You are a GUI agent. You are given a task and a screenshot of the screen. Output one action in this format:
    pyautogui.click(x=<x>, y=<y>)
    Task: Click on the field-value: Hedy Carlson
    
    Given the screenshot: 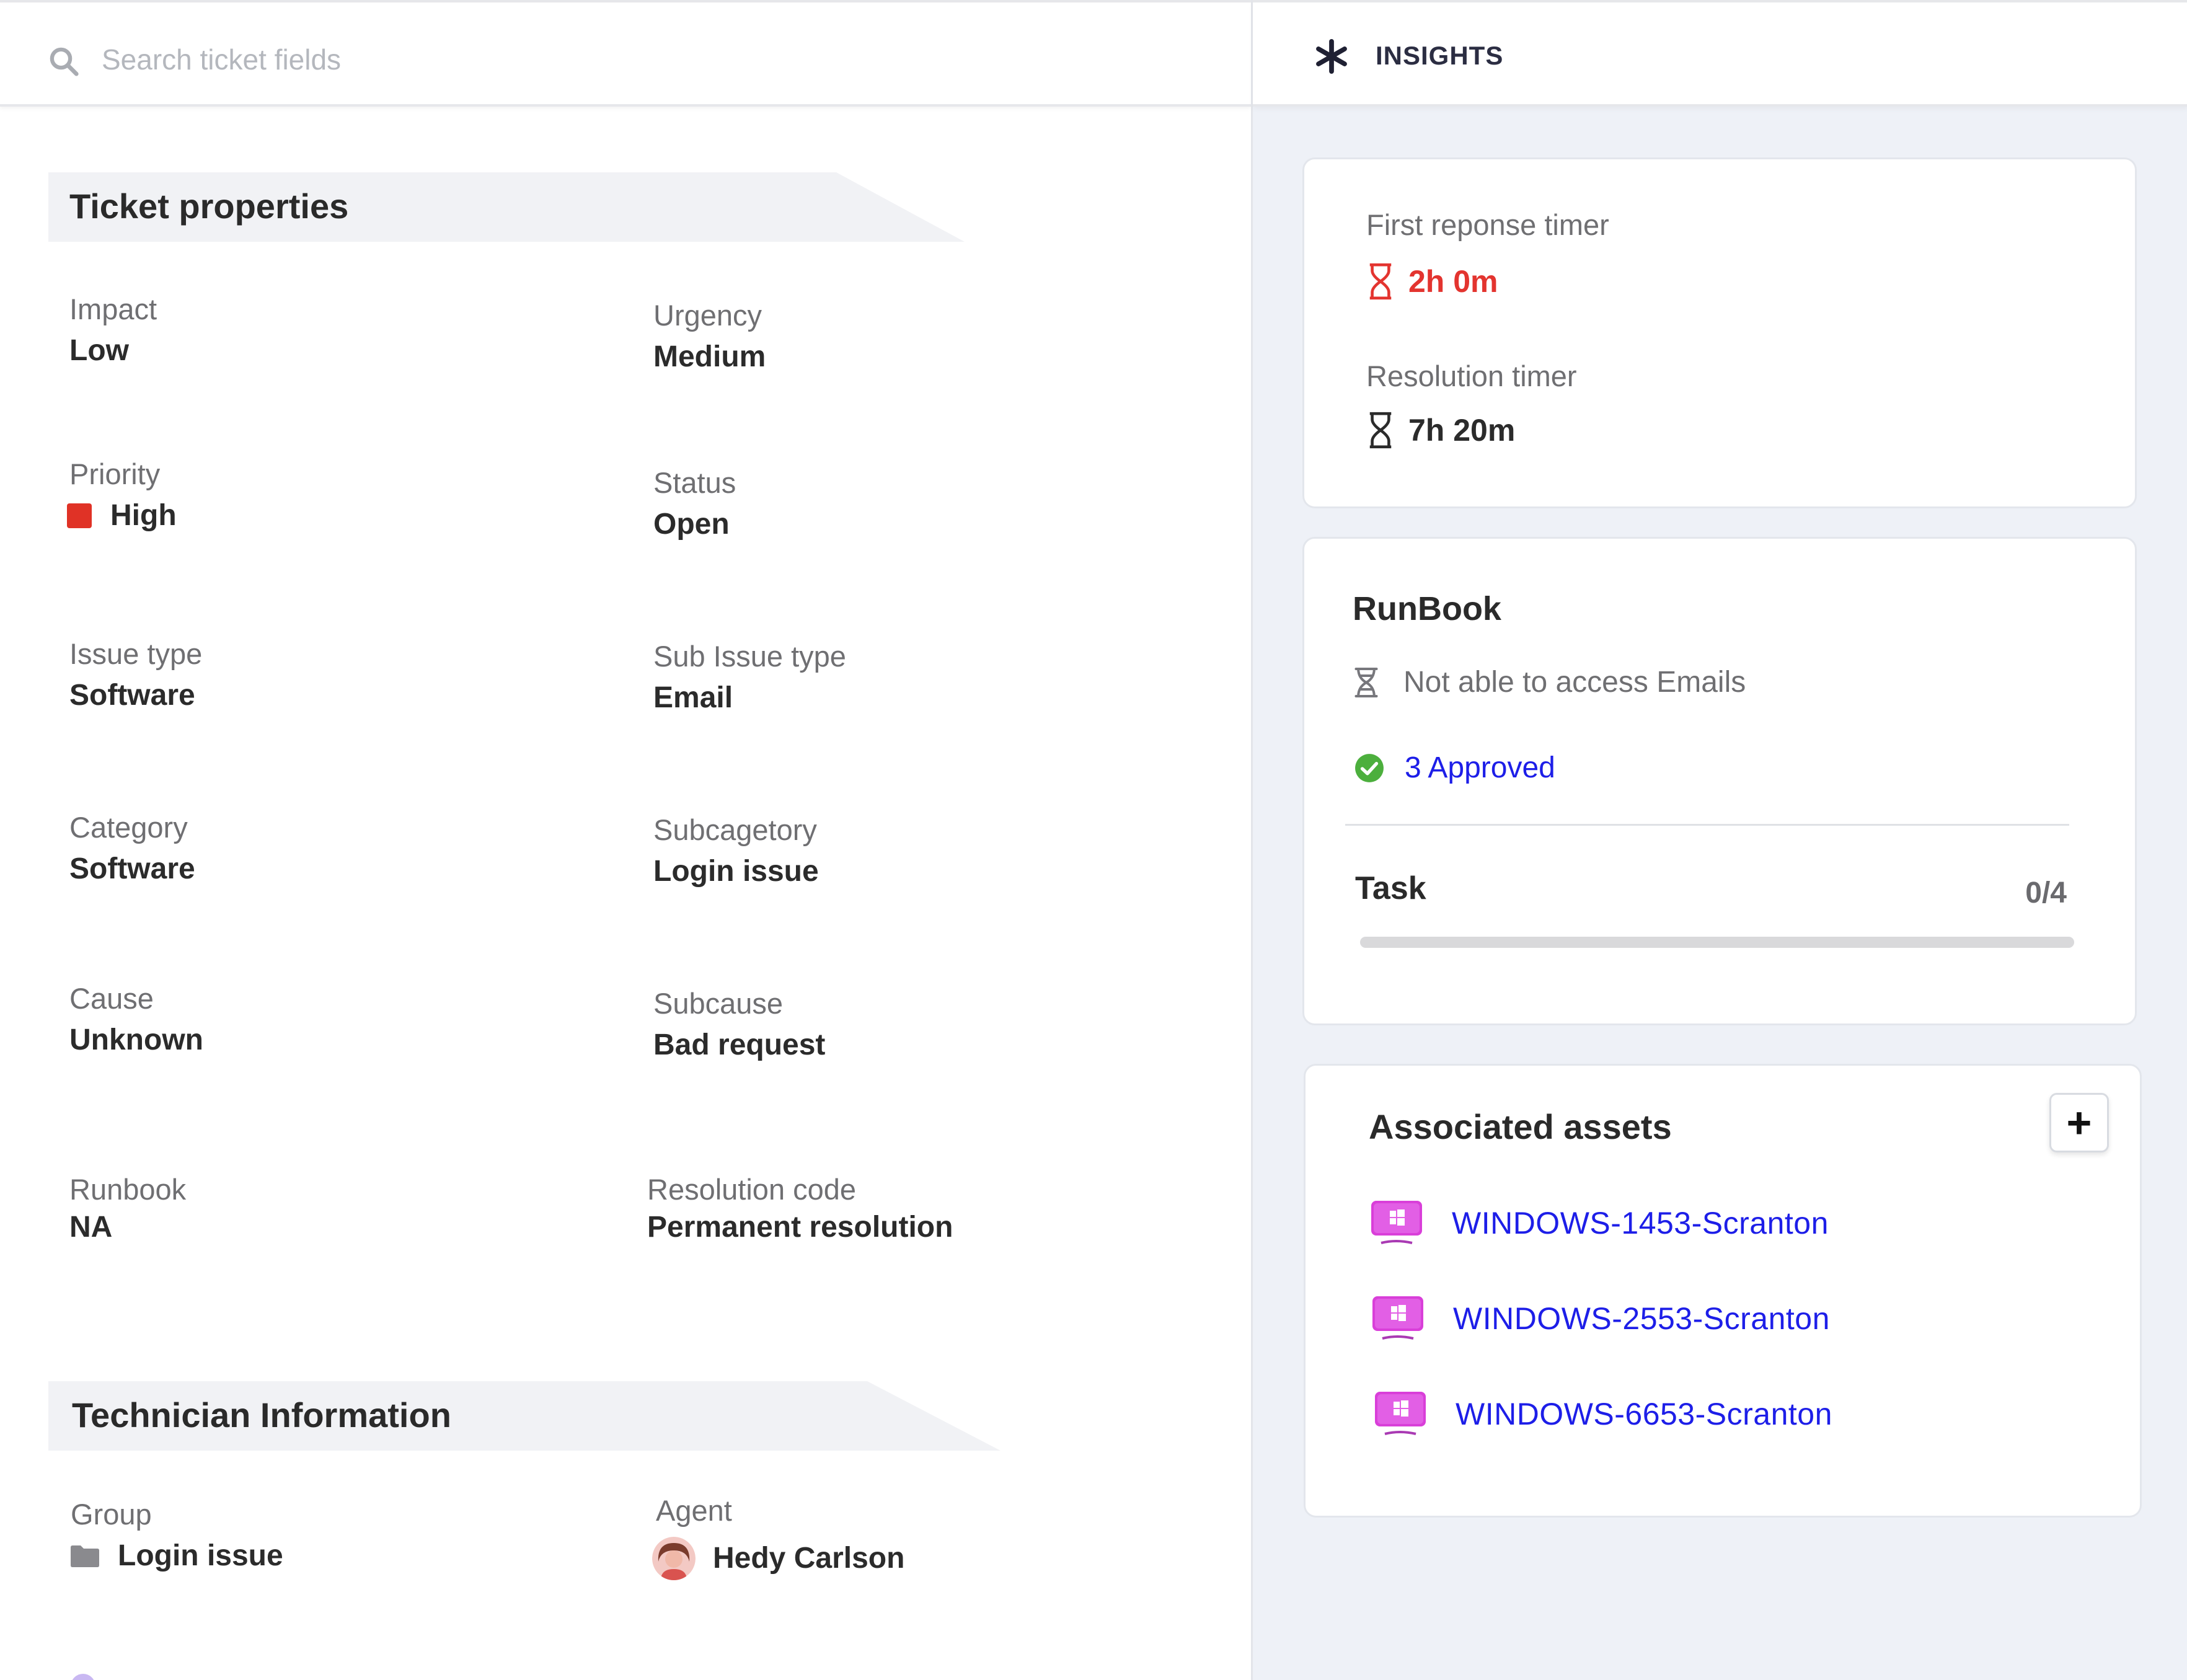 What is the action you would take?
    pyautogui.click(x=778, y=1558)
    